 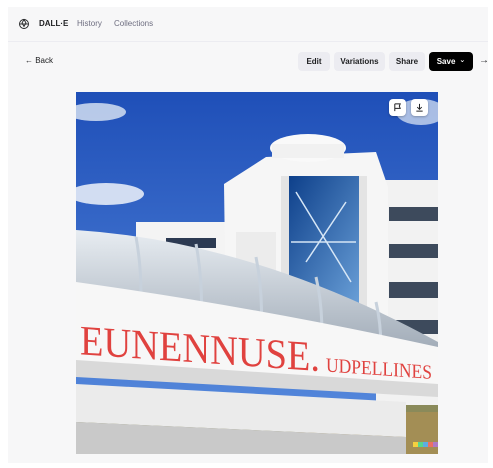 I want to click on download-icon, so click(x=419, y=107).